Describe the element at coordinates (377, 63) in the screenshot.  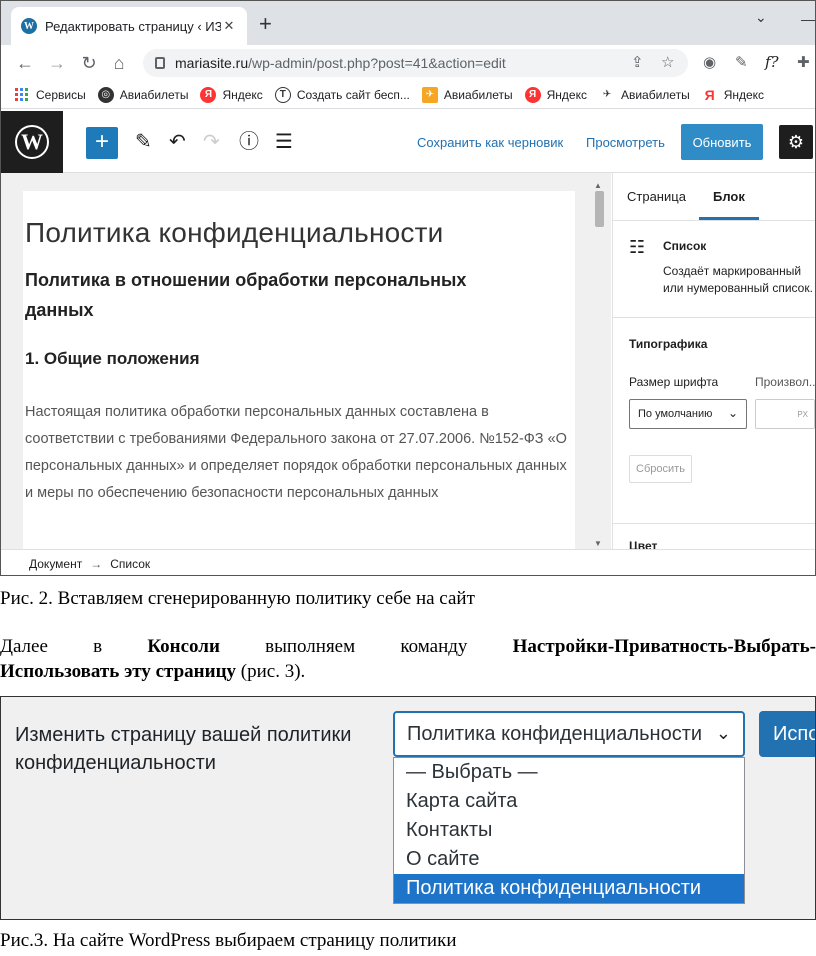
I see `url-path: /wp-admin/post.php?post=41&action=edit` at that location.